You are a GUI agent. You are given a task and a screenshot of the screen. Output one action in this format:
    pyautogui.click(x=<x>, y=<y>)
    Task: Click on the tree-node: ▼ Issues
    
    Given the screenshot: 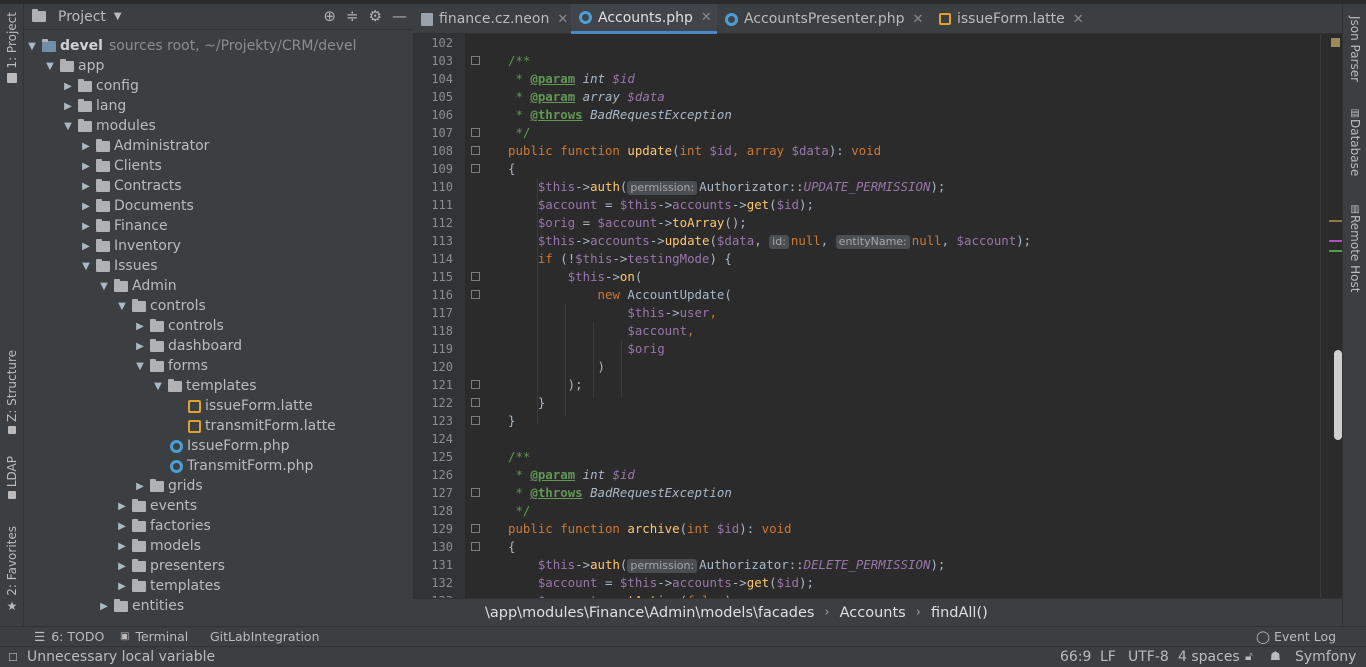 What is the action you would take?
    pyautogui.click(x=118, y=266)
    